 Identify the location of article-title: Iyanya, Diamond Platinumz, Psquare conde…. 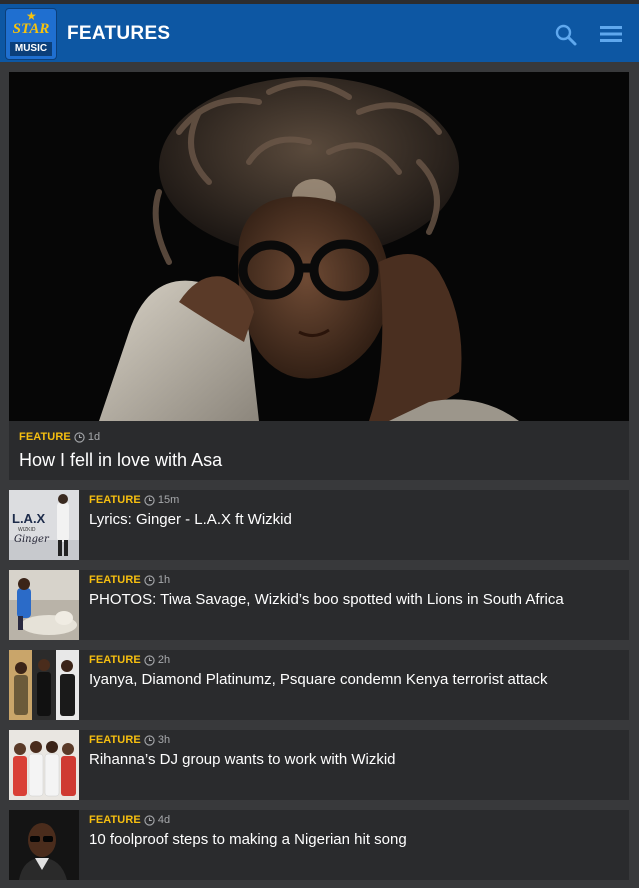
(318, 679).